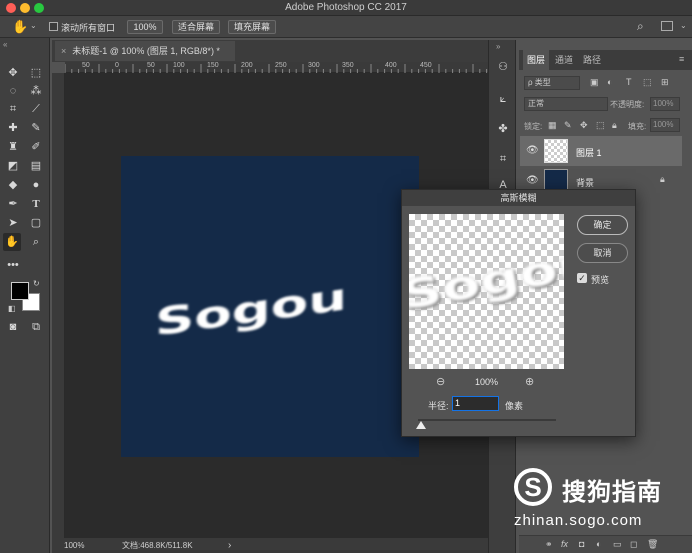 The height and width of the screenshot is (553, 692). What do you see at coordinates (486, 279) in the screenshot?
I see `preview-artwork: Sogou Sogou` at bounding box center [486, 279].